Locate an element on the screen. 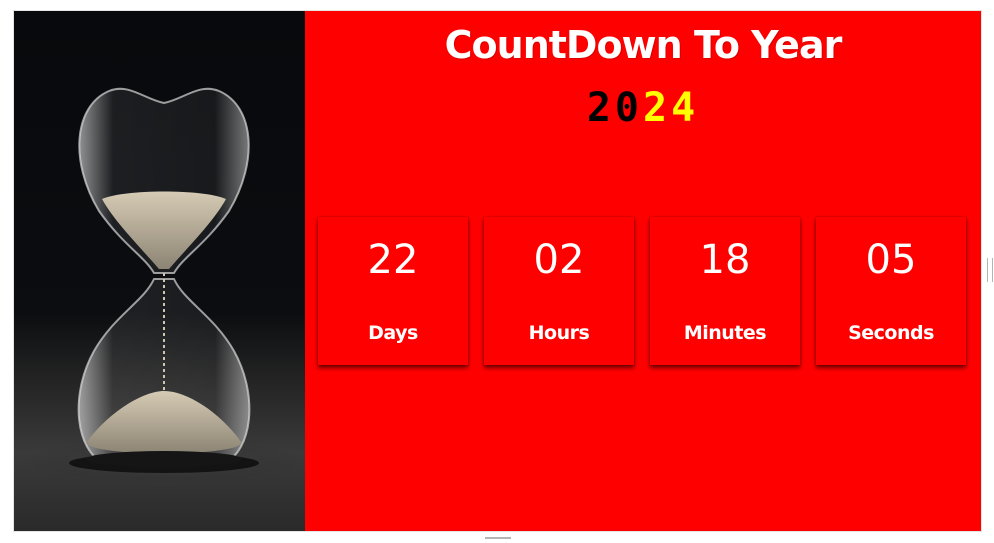 This screenshot has width=994, height=543. countdown-box-seconds: 05 Seconds is located at coordinates (891, 291).